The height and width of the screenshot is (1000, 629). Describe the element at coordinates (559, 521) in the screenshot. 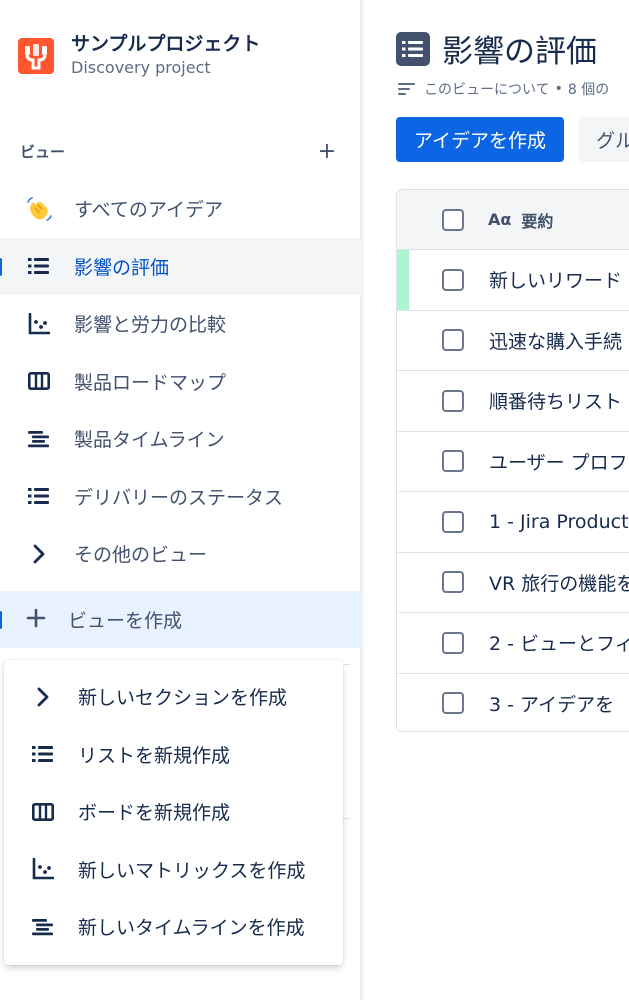

I see `idea-summary: 1 - Jira Product` at that location.